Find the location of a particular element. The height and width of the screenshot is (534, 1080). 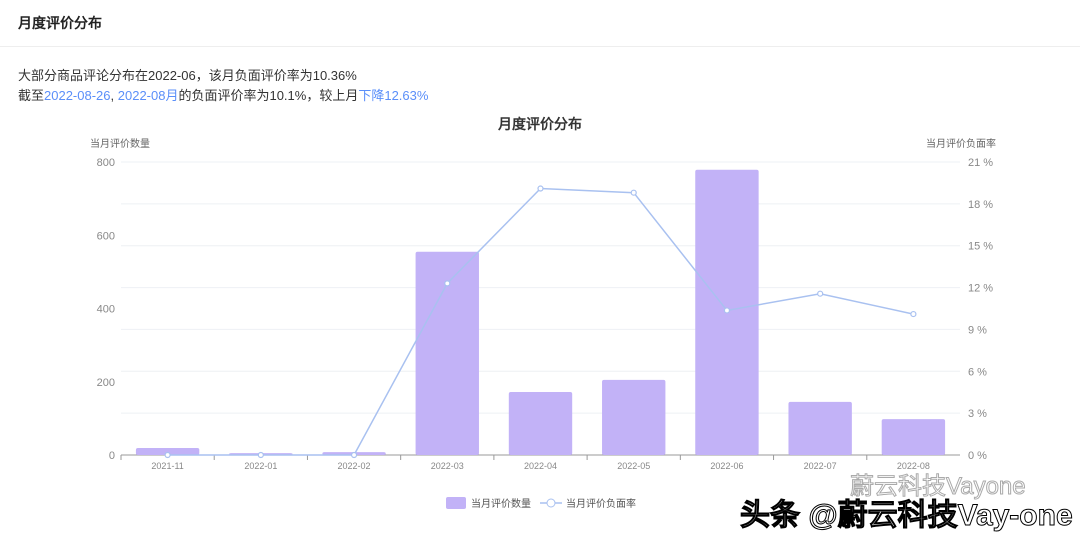

legend-line-label: 当月评价负面率 is located at coordinates (601, 503).